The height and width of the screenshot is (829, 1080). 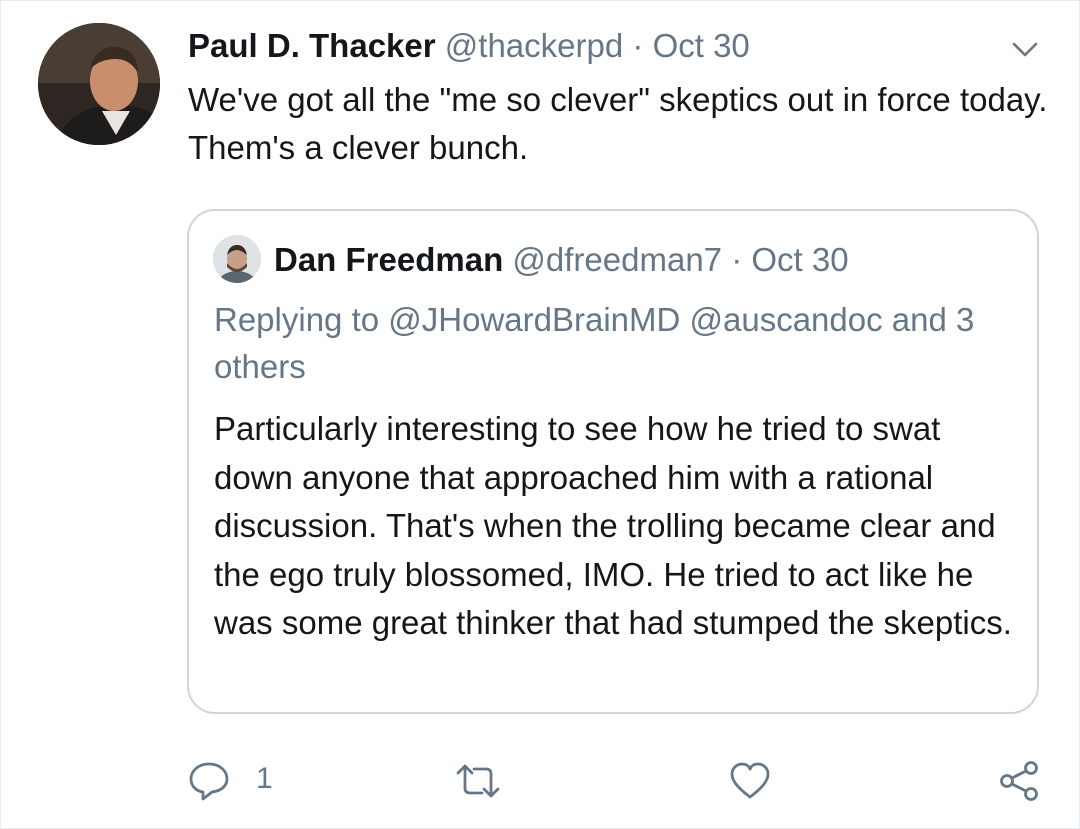 What do you see at coordinates (99, 84) in the screenshot?
I see `author-avatar` at bounding box center [99, 84].